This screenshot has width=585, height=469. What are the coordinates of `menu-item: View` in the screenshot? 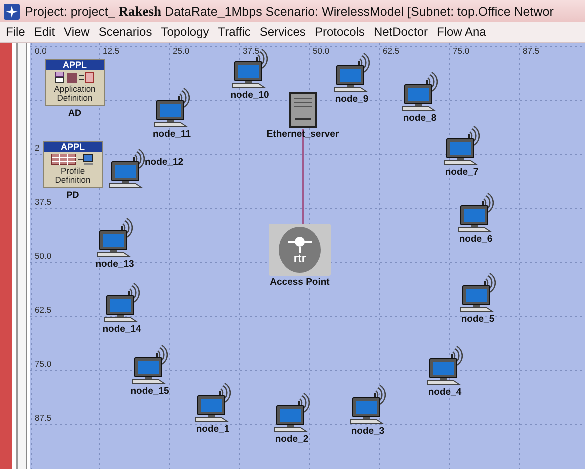 It's located at (80, 32).